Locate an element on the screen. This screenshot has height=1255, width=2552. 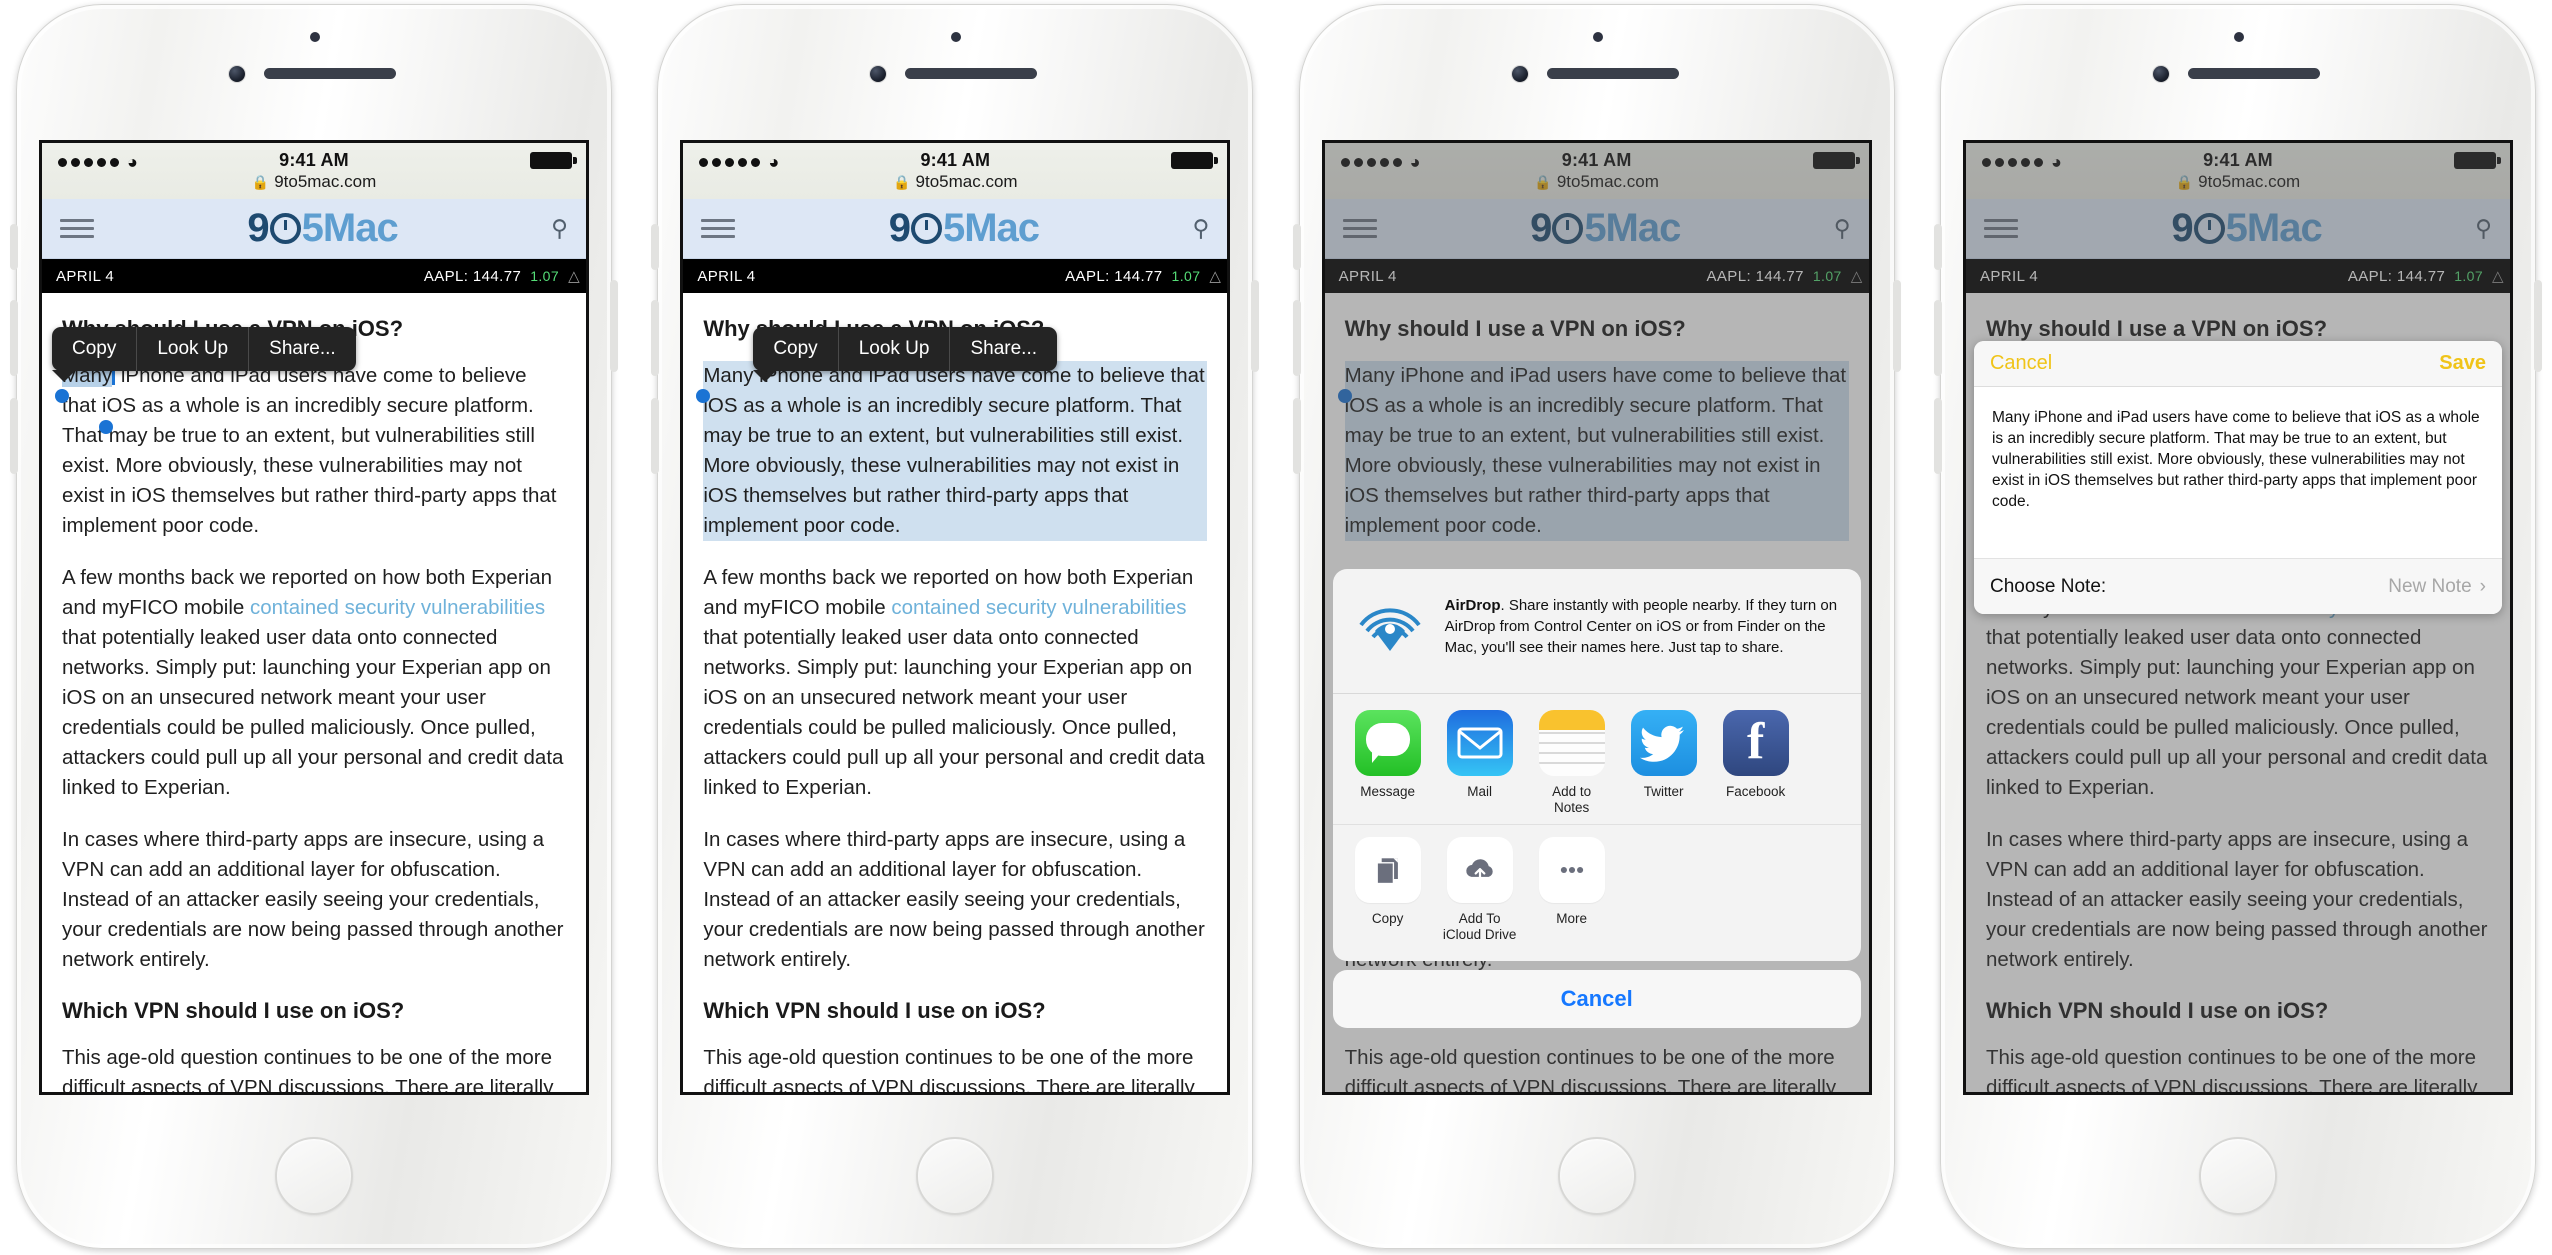
choose-note-value: New Note › is located at coordinates (2437, 587).